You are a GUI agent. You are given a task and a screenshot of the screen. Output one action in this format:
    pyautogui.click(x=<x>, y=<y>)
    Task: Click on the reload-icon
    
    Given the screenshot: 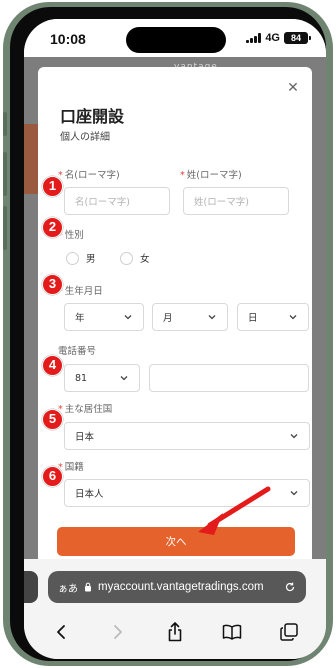 What is the action you would take?
    pyautogui.click(x=290, y=587)
    